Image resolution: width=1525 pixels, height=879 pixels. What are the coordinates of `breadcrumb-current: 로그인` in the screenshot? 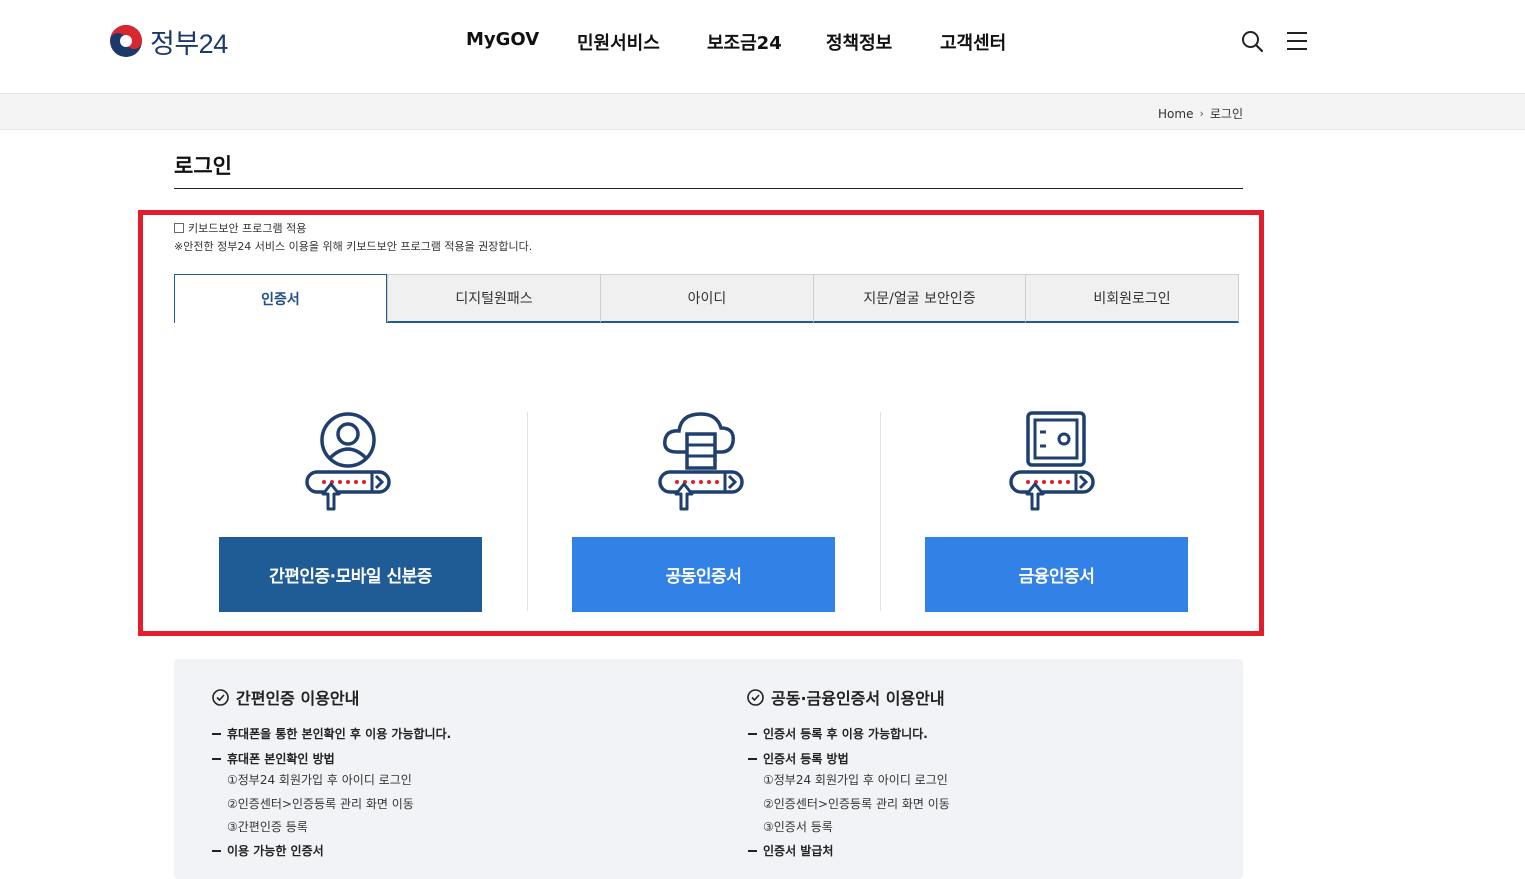 It's located at (1226, 114).